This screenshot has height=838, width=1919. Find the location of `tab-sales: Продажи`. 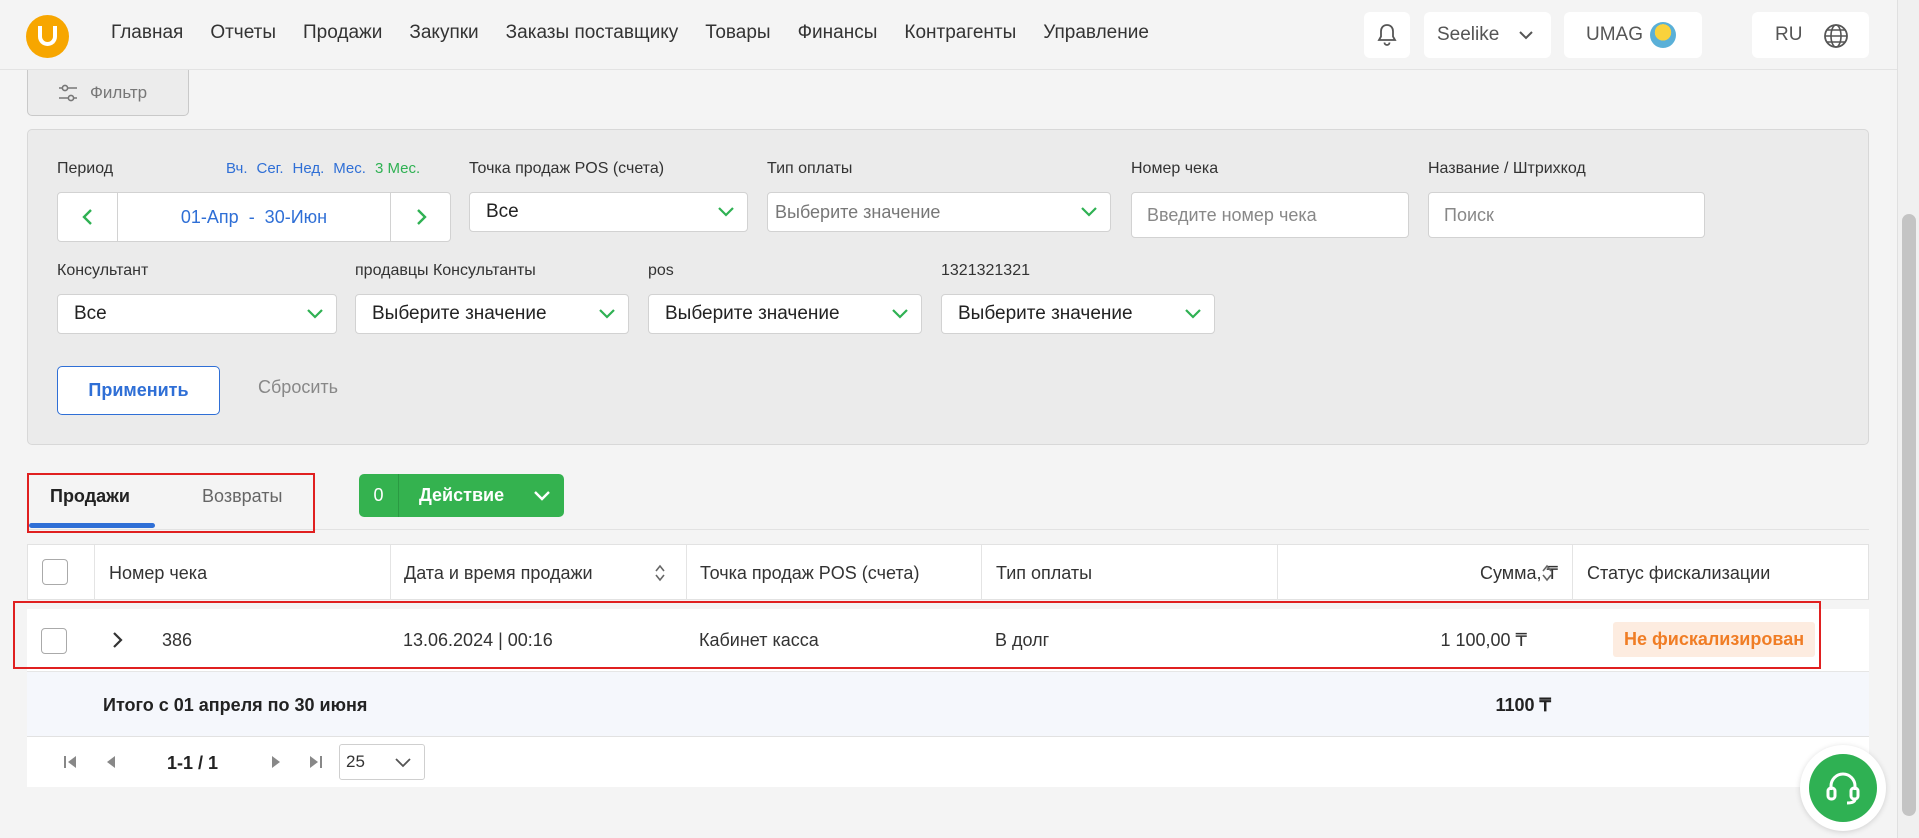

tab-sales: Продажи is located at coordinates (90, 496).